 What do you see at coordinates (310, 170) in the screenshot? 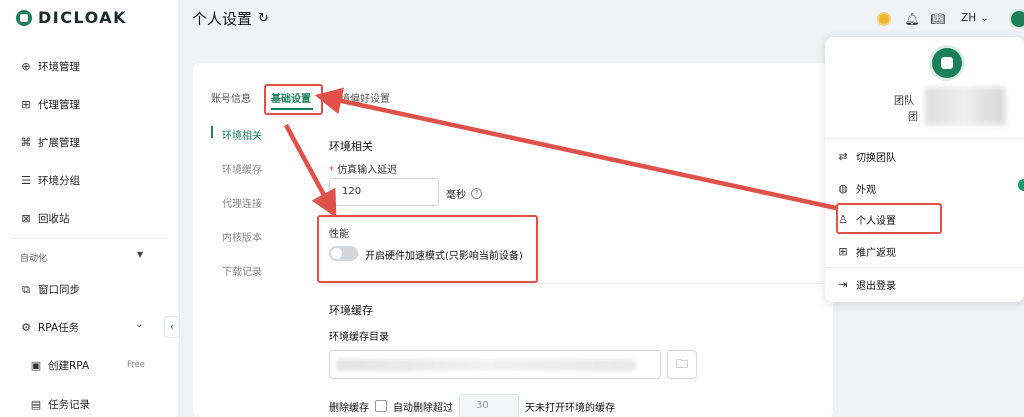
I see `arrow-to-performance` at bounding box center [310, 170].